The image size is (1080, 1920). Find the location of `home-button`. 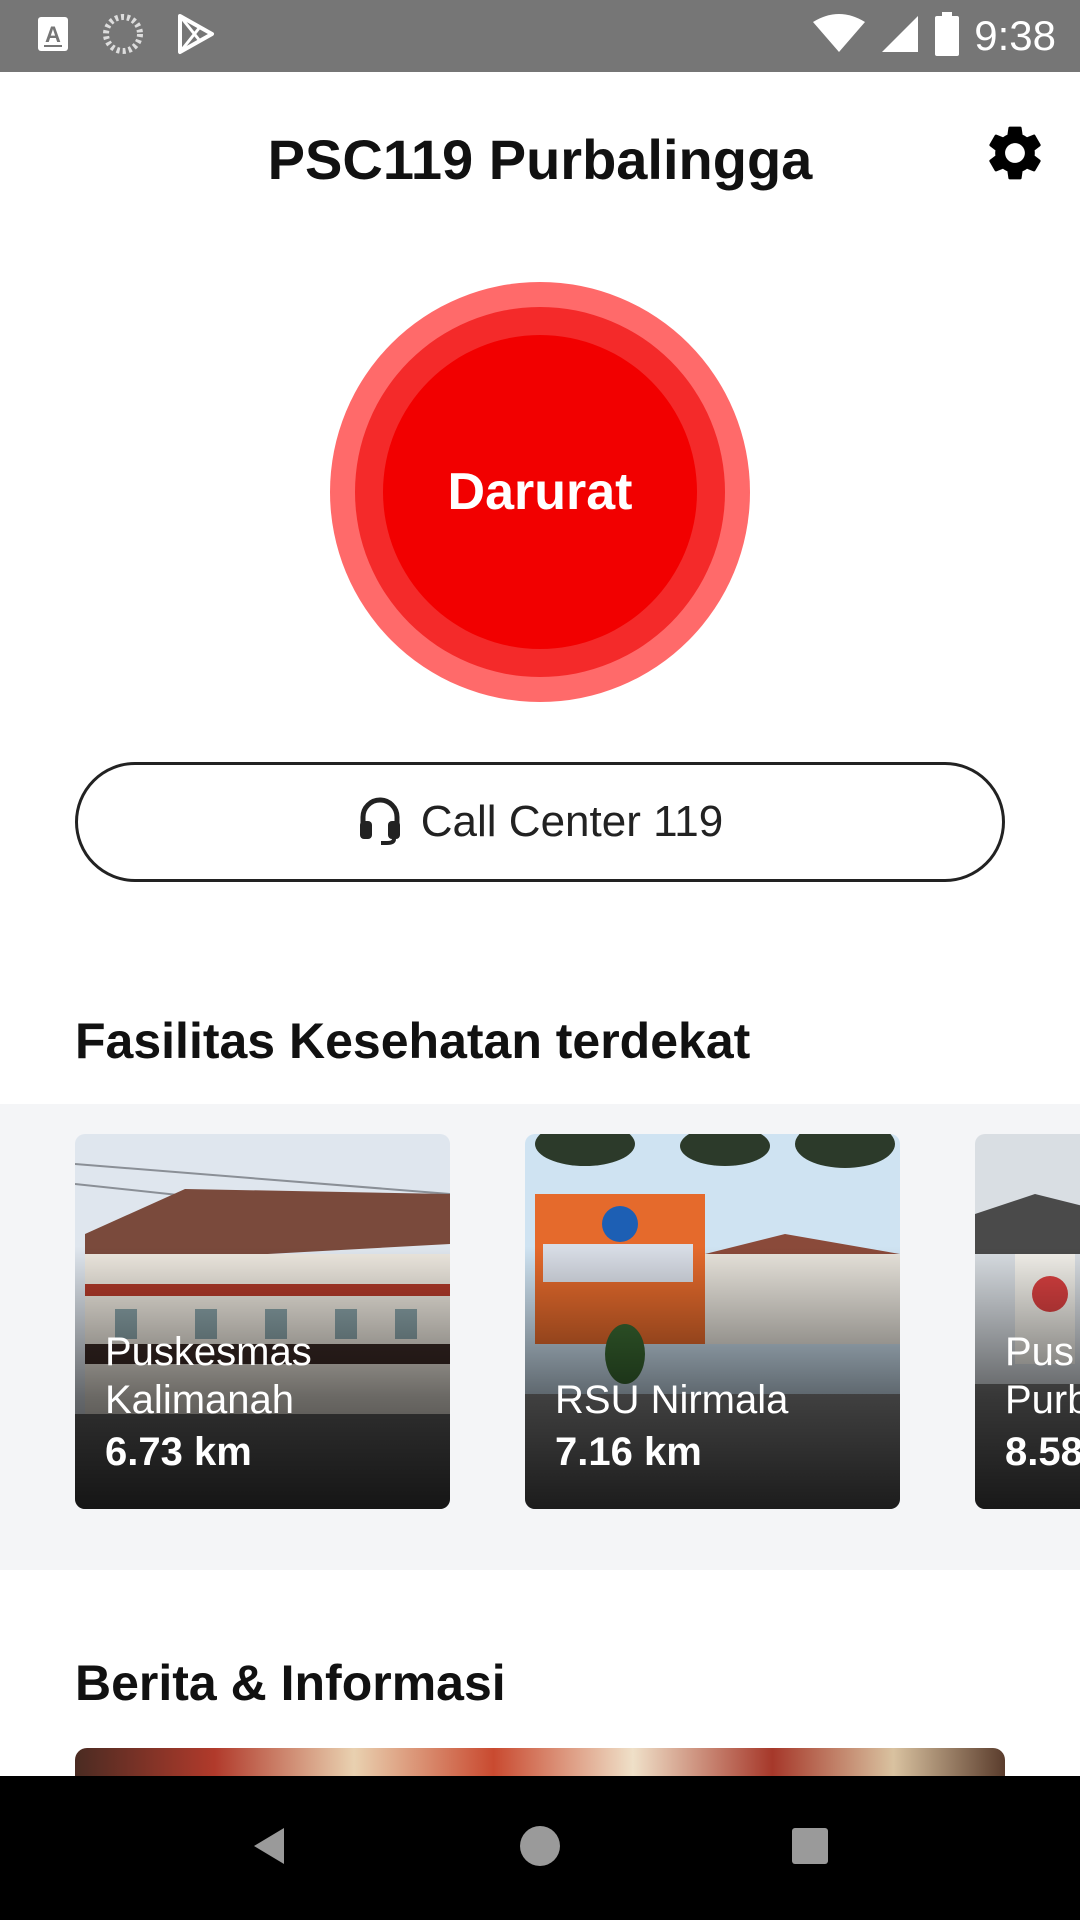

home-button is located at coordinates (540, 1848).